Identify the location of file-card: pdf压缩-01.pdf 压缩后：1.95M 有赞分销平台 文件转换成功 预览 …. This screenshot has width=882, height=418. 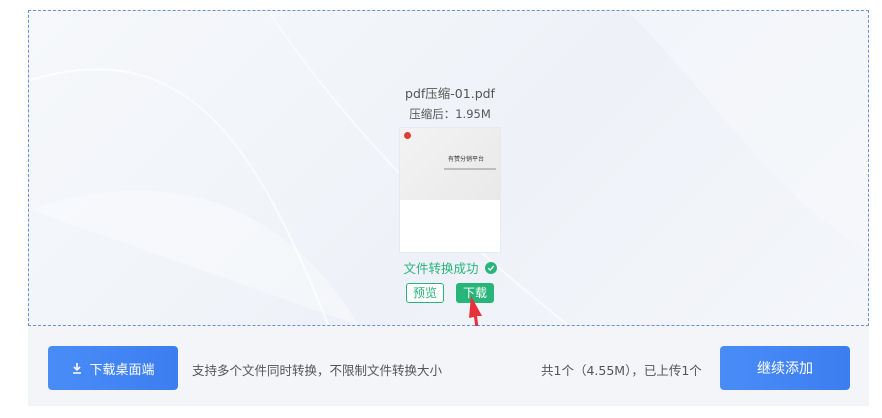
(450, 192).